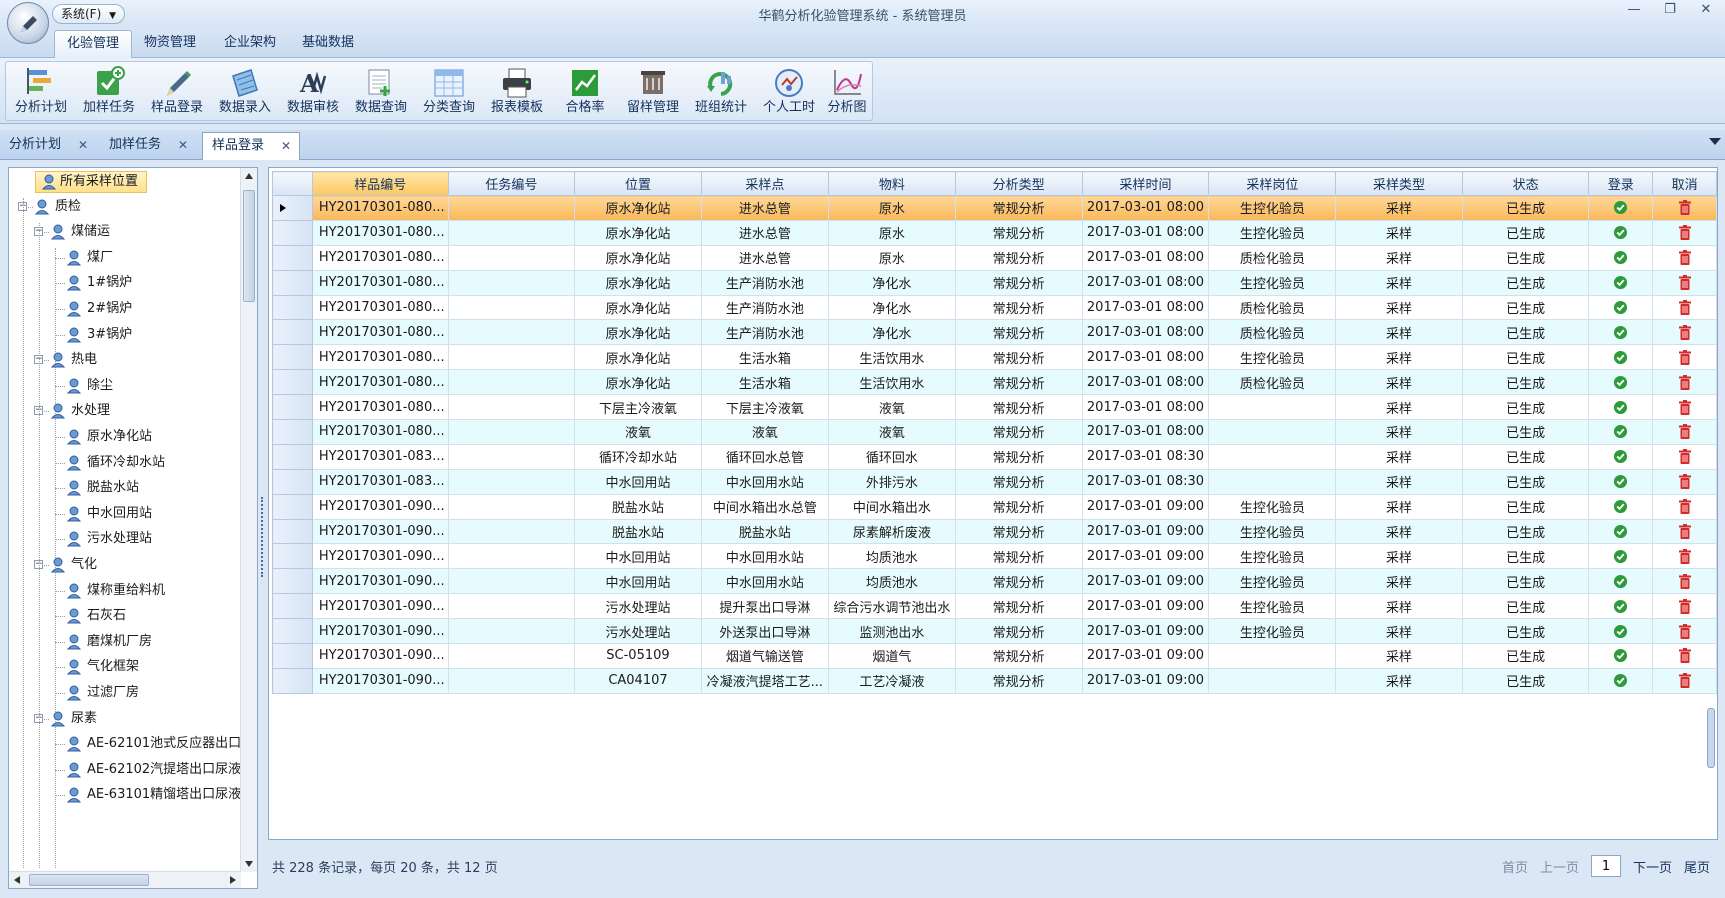  I want to click on column-header: 采样时间, so click(1145, 183).